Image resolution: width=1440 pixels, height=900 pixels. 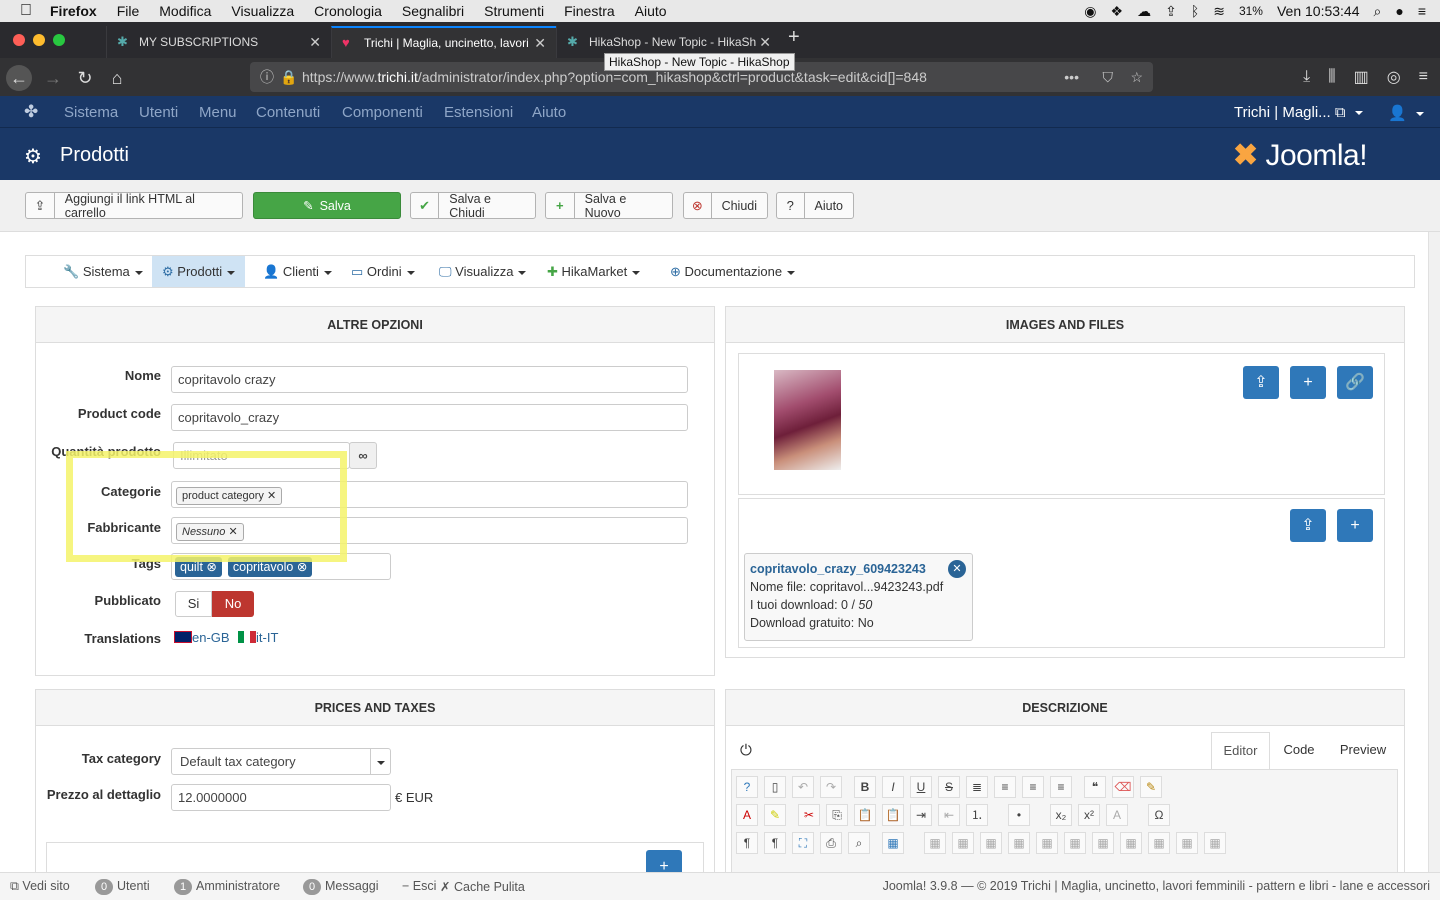 What do you see at coordinates (1406, 113) in the screenshot?
I see `user-menu: 👤` at bounding box center [1406, 113].